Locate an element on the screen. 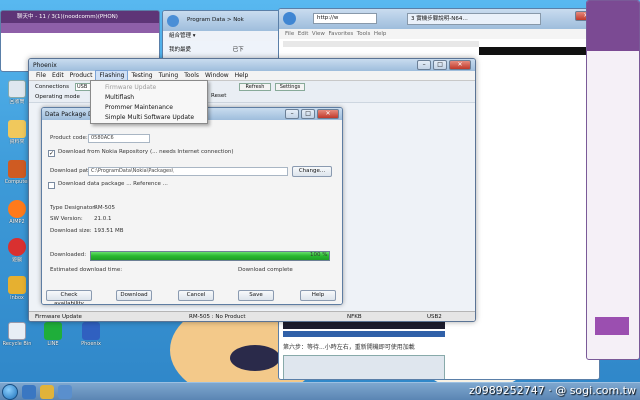 This screenshot has height=400, width=640. status-usb: USB2 is located at coordinates (434, 317).